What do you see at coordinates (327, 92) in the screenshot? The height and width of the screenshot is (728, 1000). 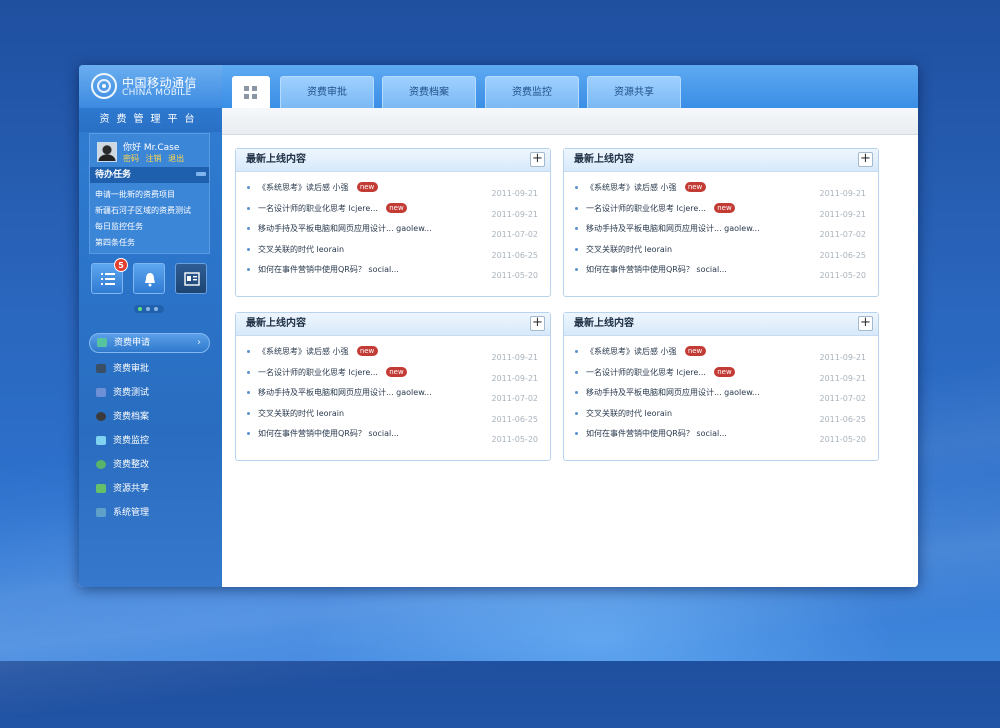 I see `tab-approve: 资费审批` at bounding box center [327, 92].